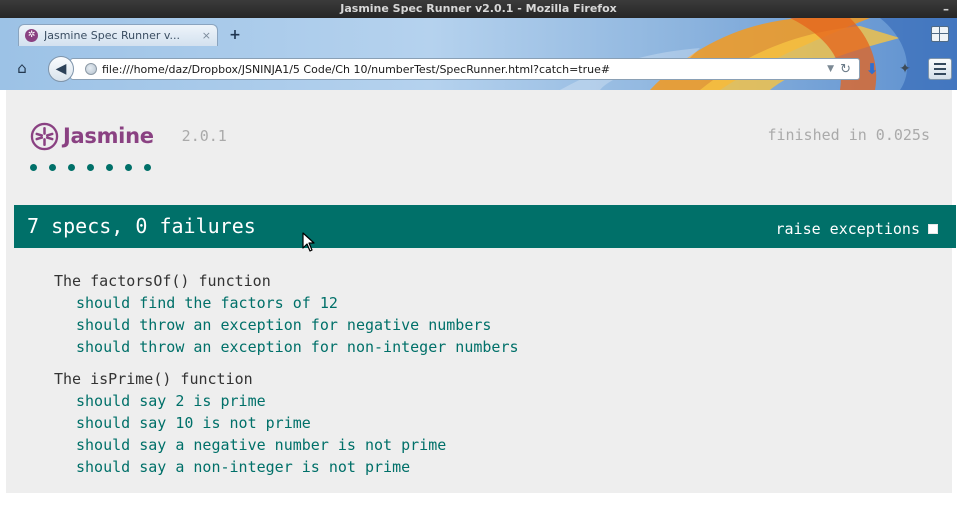 The image size is (957, 531). I want to click on results-summary-bar: 7 specs, 0 failures raise exceptions, so click(485, 226).